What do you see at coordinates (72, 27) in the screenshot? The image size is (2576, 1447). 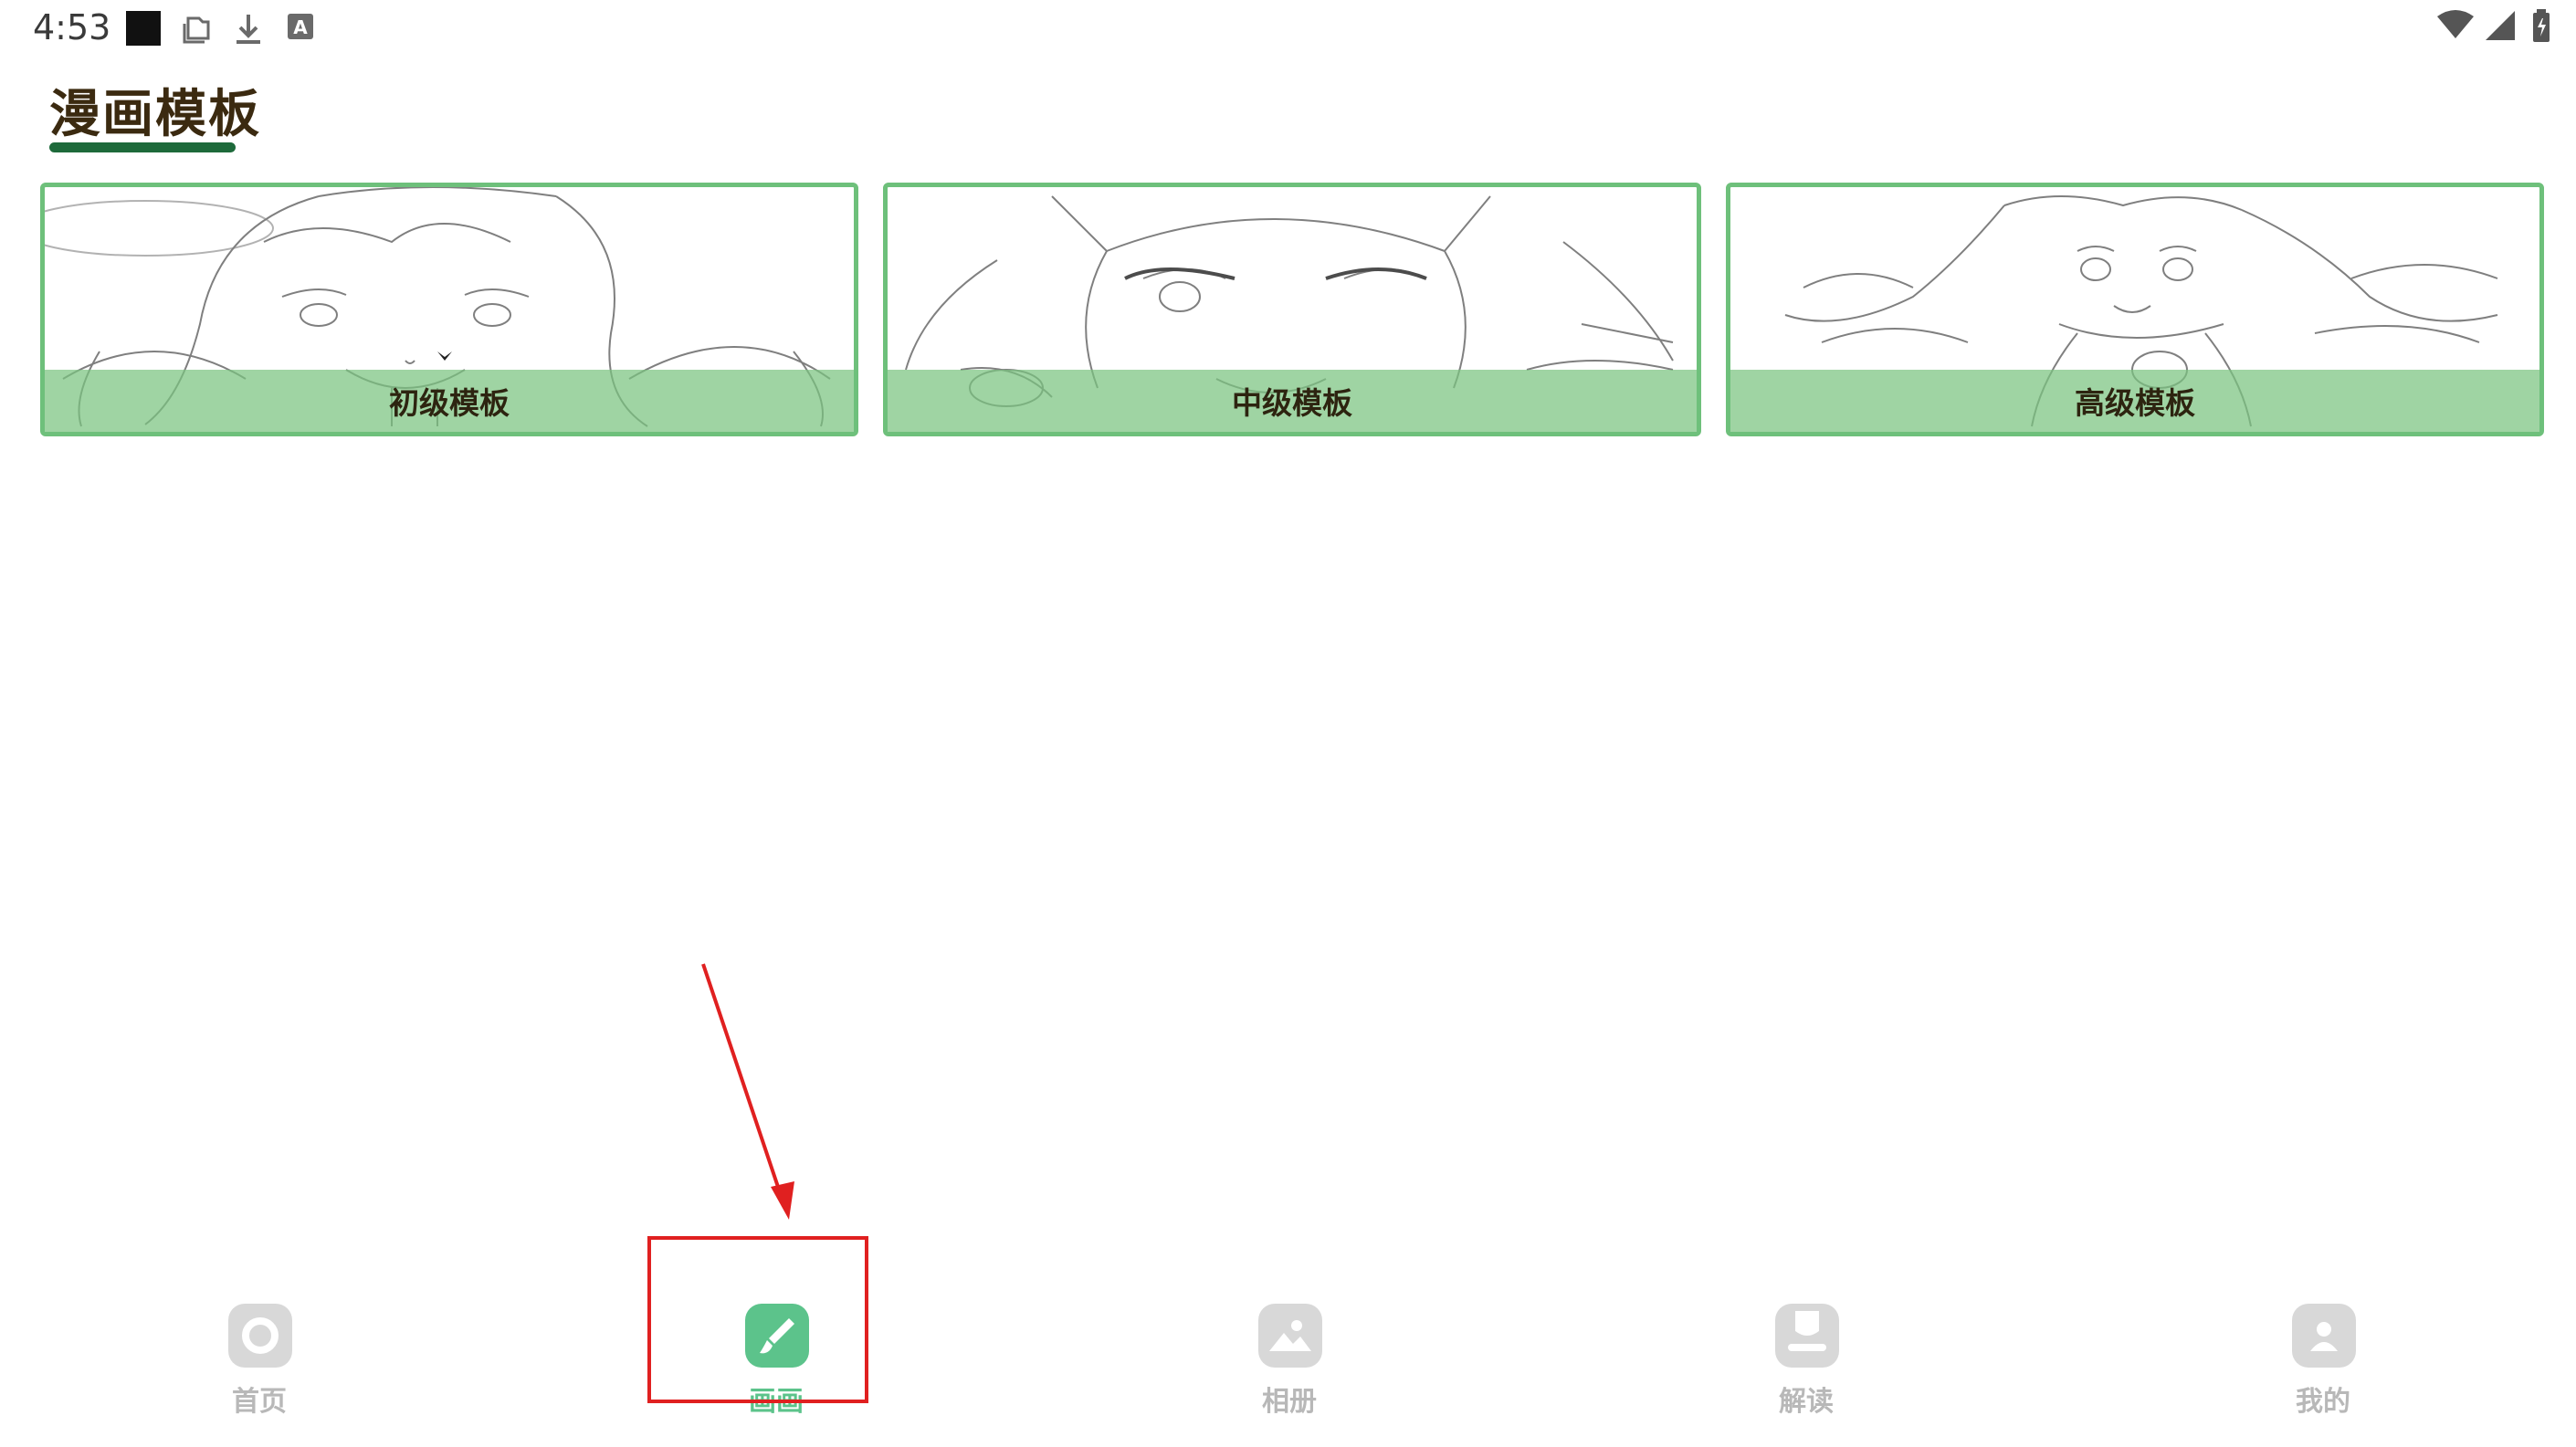 I see `status-time: 4:53` at bounding box center [72, 27].